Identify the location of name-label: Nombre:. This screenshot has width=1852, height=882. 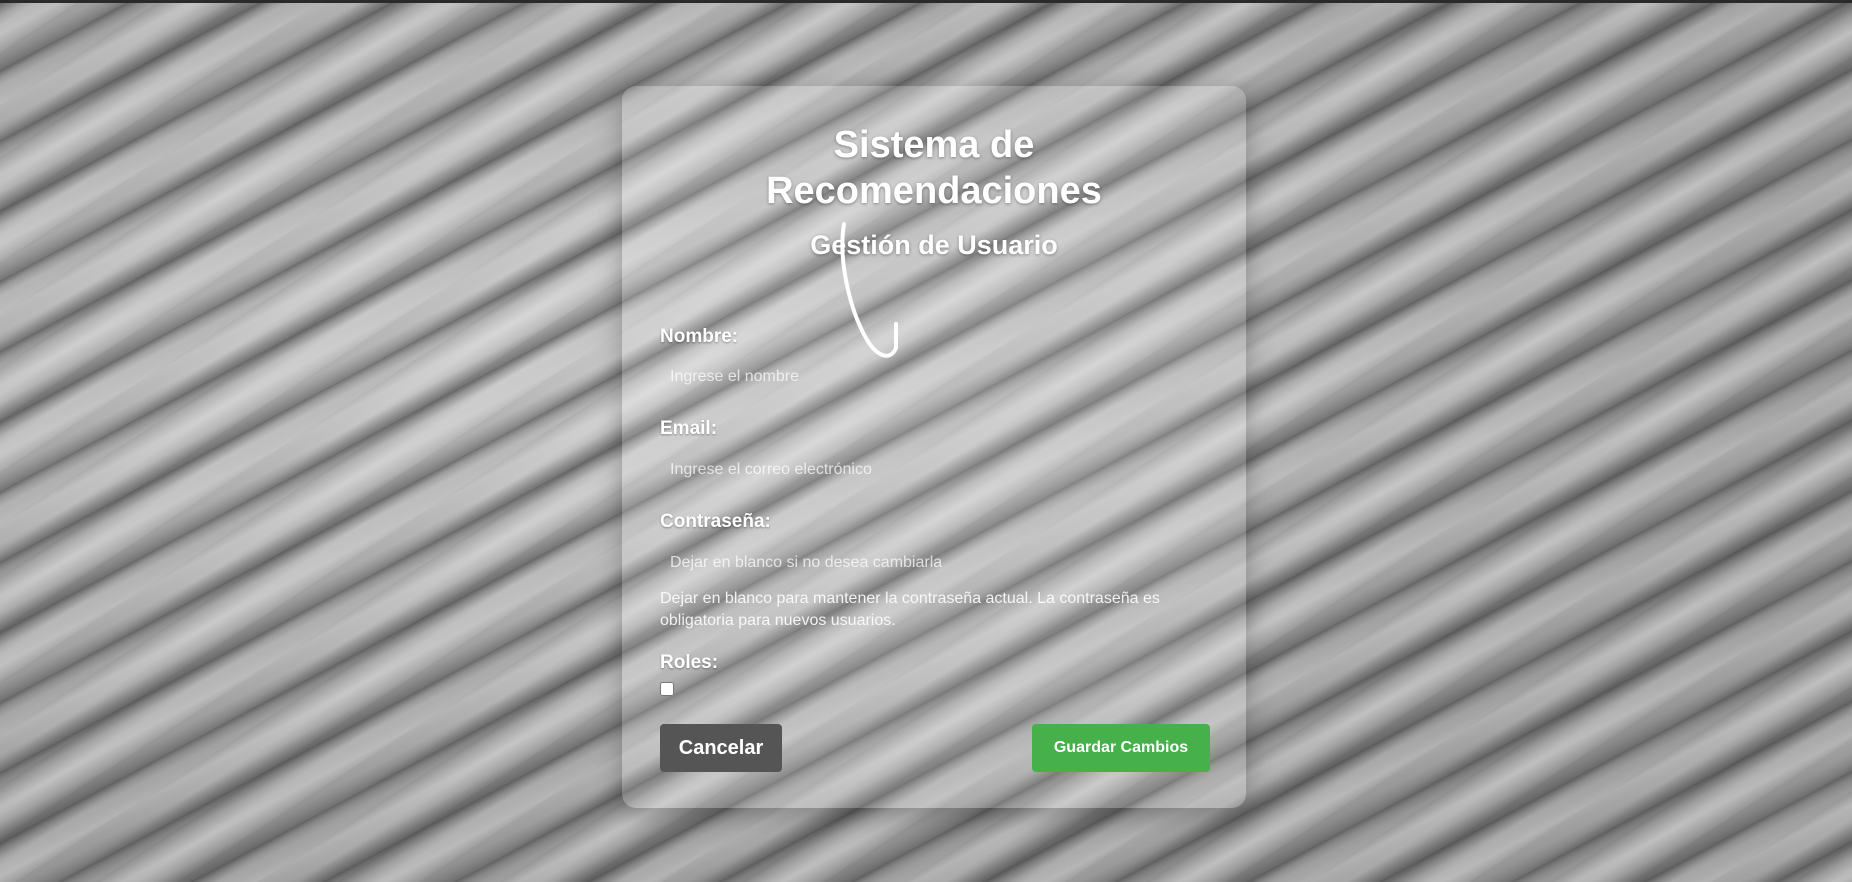
(699, 336).